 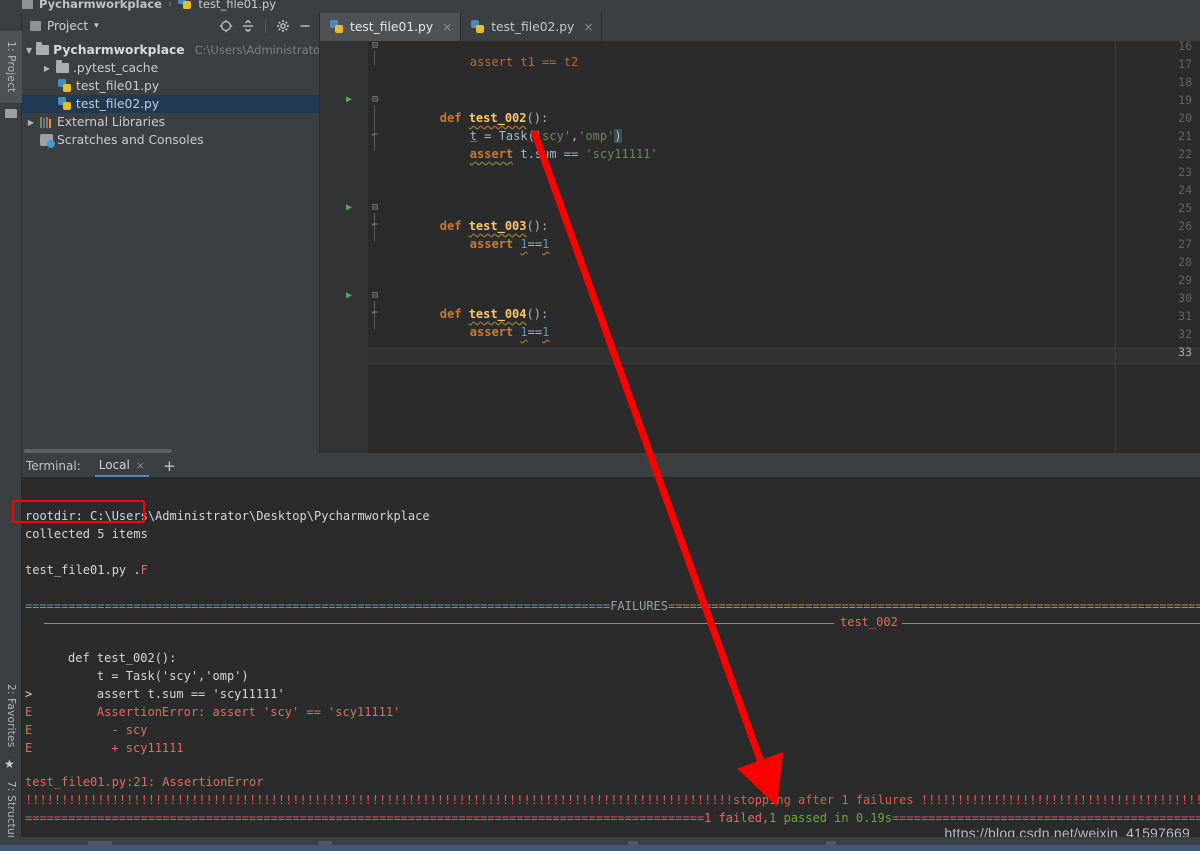 I want to click on terminal-label: Terminal:, so click(x=53, y=466).